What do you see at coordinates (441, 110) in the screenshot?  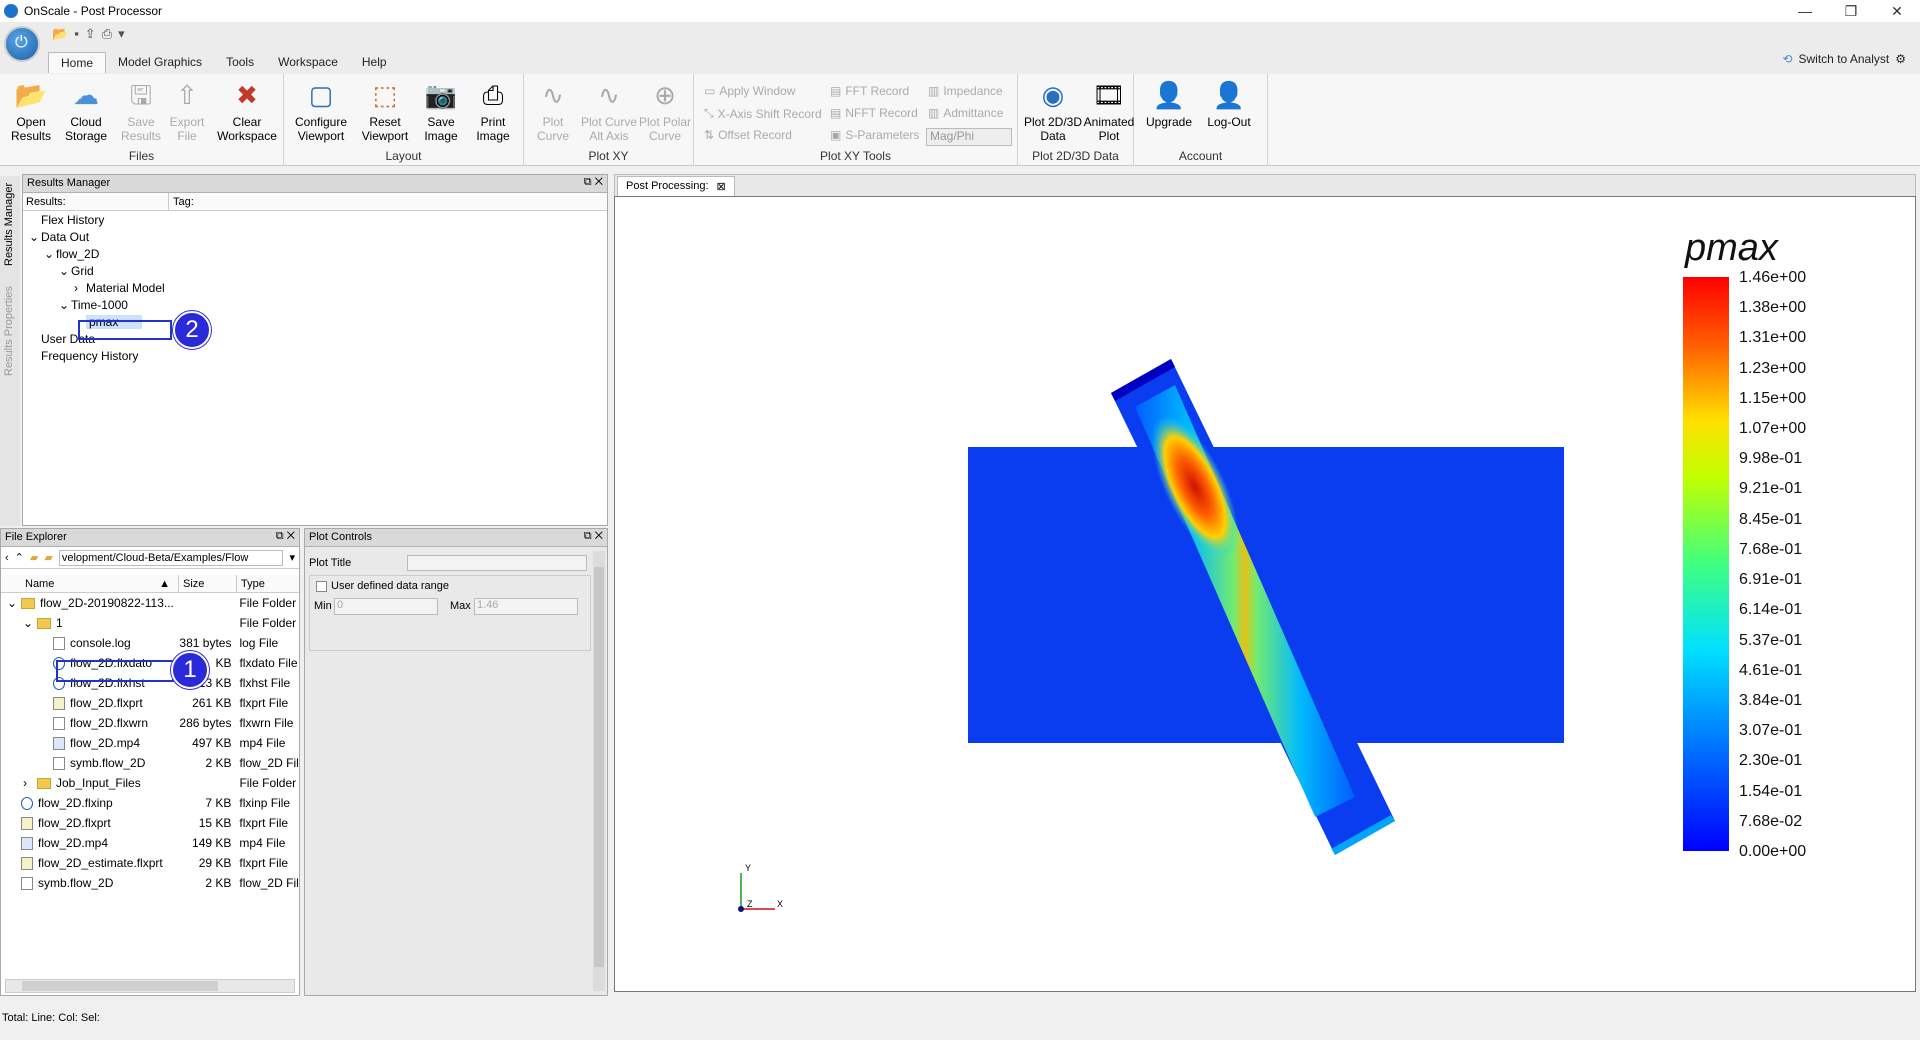 I see `save-image-button: 📷 Save Image` at bounding box center [441, 110].